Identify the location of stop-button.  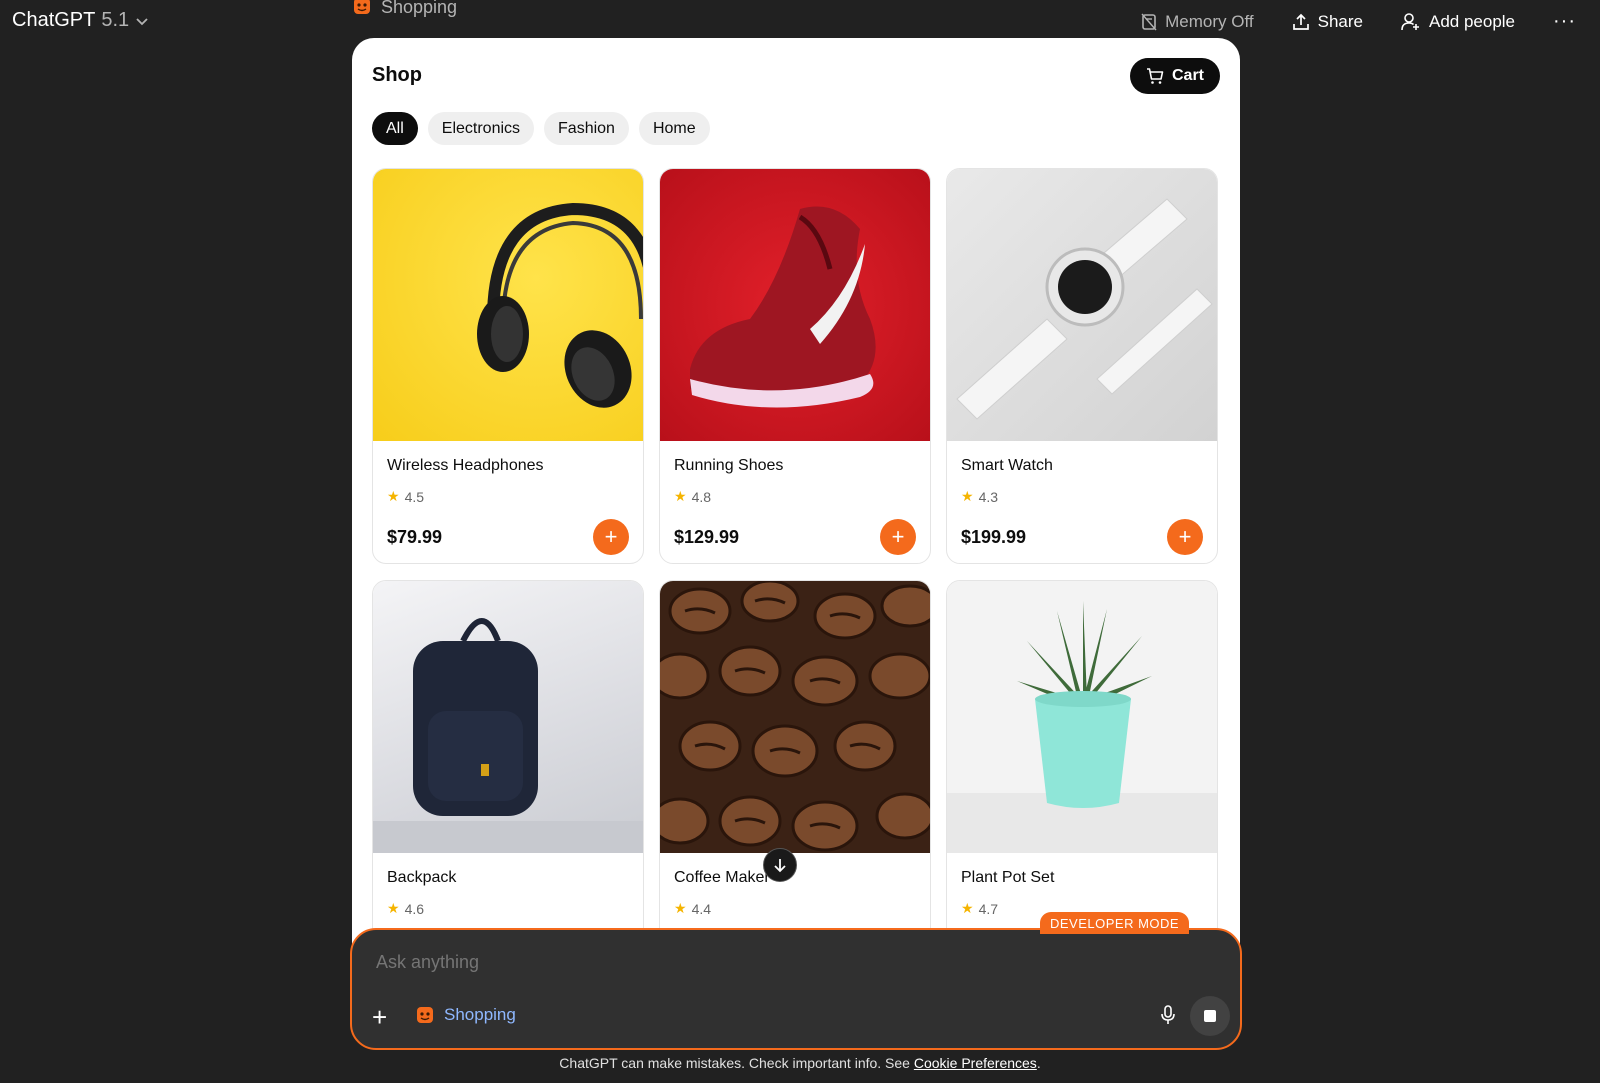
(1210, 1016).